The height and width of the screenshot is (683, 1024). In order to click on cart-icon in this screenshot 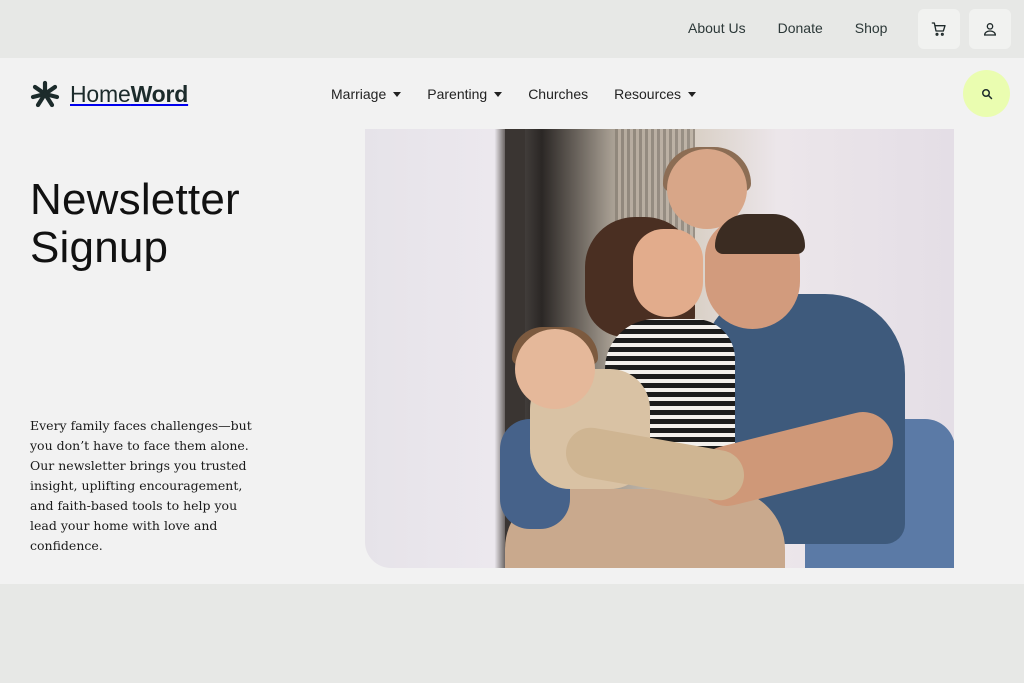, I will do `click(938, 29)`.